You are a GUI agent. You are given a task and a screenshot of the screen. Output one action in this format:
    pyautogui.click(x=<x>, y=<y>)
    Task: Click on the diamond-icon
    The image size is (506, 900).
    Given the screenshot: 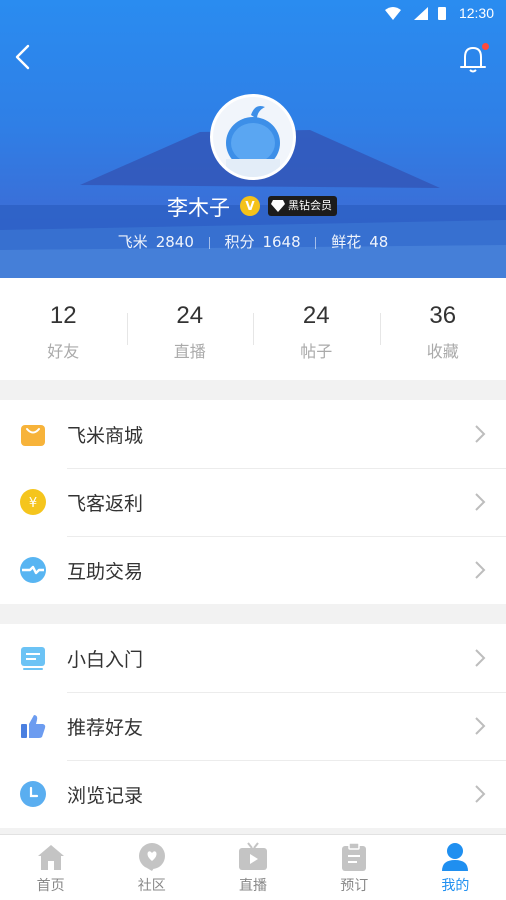 What is the action you would take?
    pyautogui.click(x=278, y=206)
    